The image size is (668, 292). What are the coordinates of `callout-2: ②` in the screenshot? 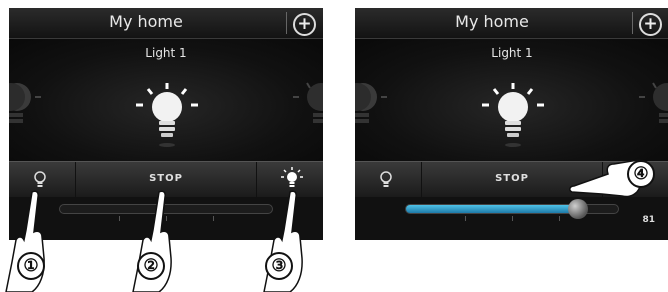 It's located at (151, 266).